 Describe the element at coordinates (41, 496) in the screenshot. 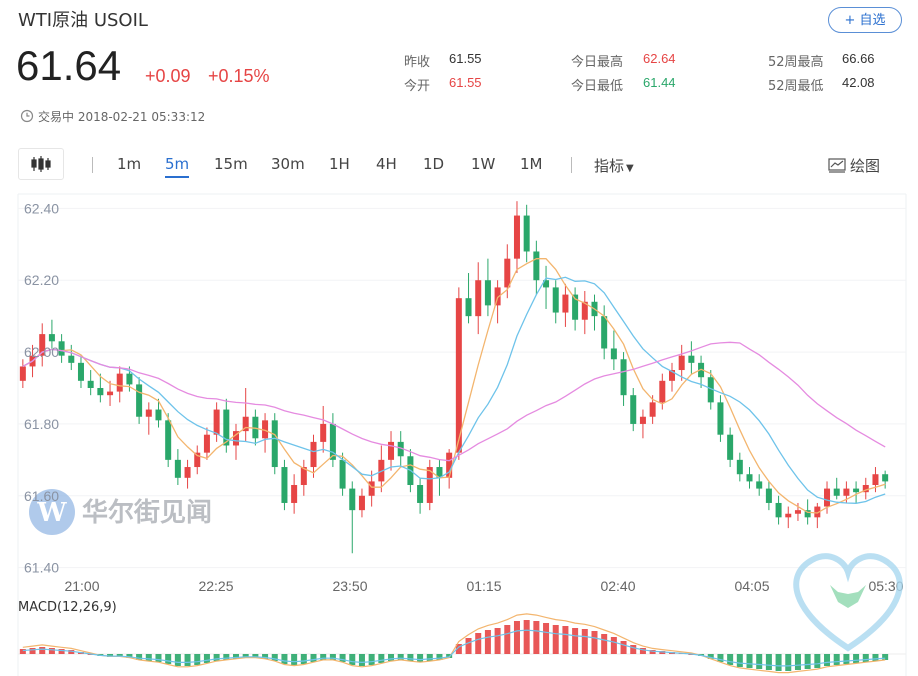

I see `y-tick-label: 61.60` at that location.